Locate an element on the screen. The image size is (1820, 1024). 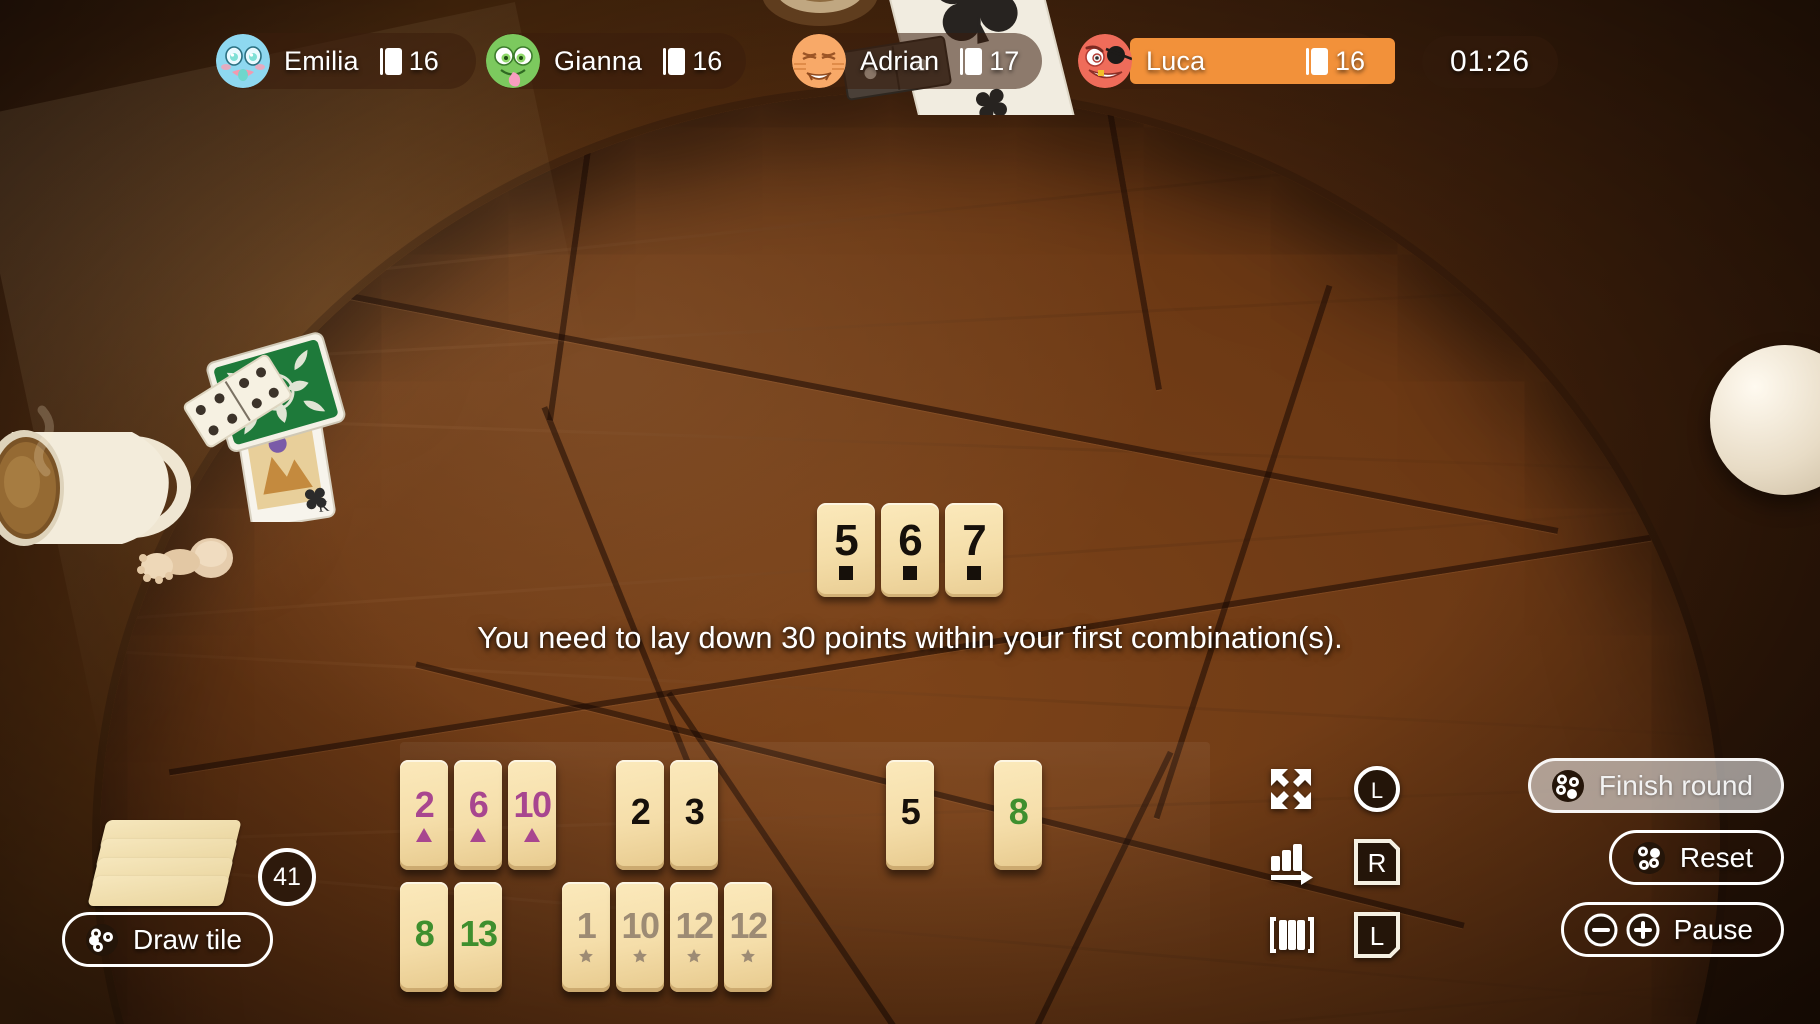
board-combination: 567 is located at coordinates (910, 550).